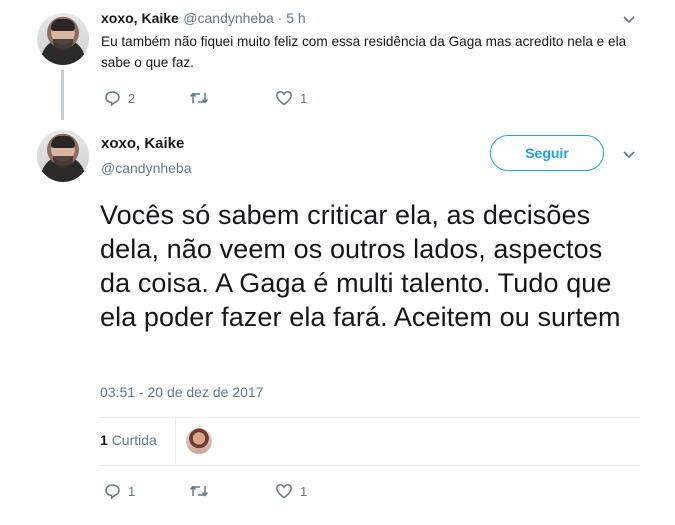 Image resolution: width=675 pixels, height=525 pixels. I want to click on likes-word: Curtida, so click(134, 440).